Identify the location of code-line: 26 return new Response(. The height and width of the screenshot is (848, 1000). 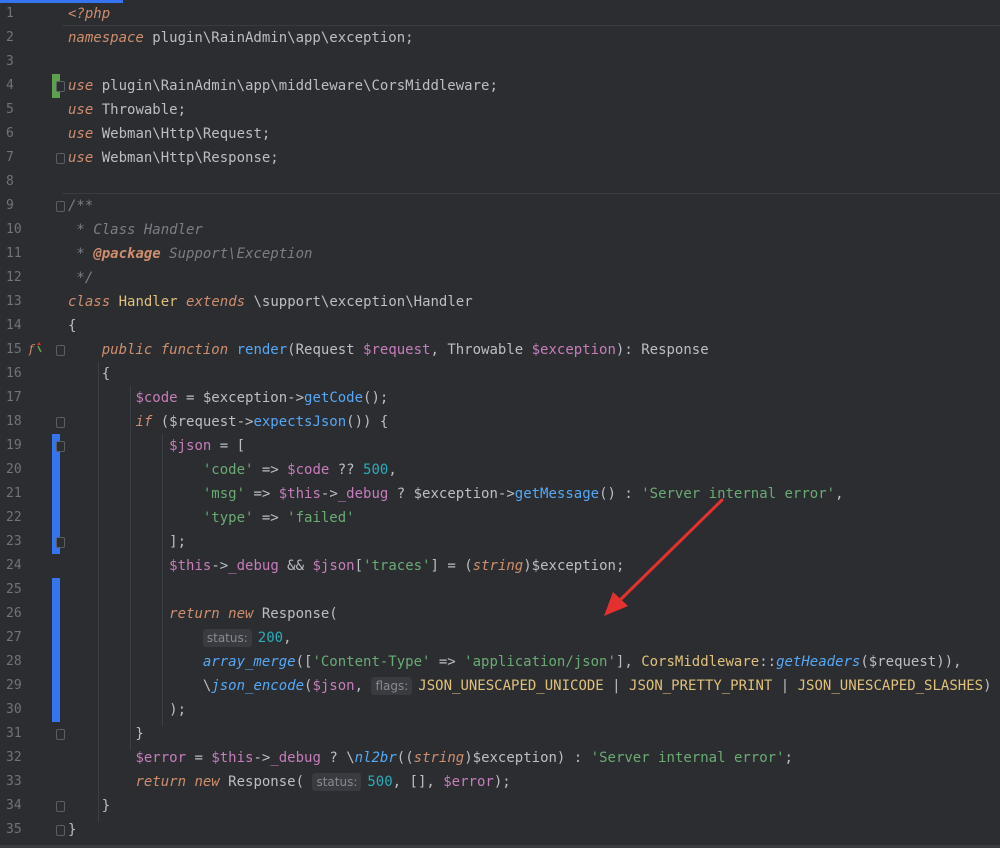
(500, 614).